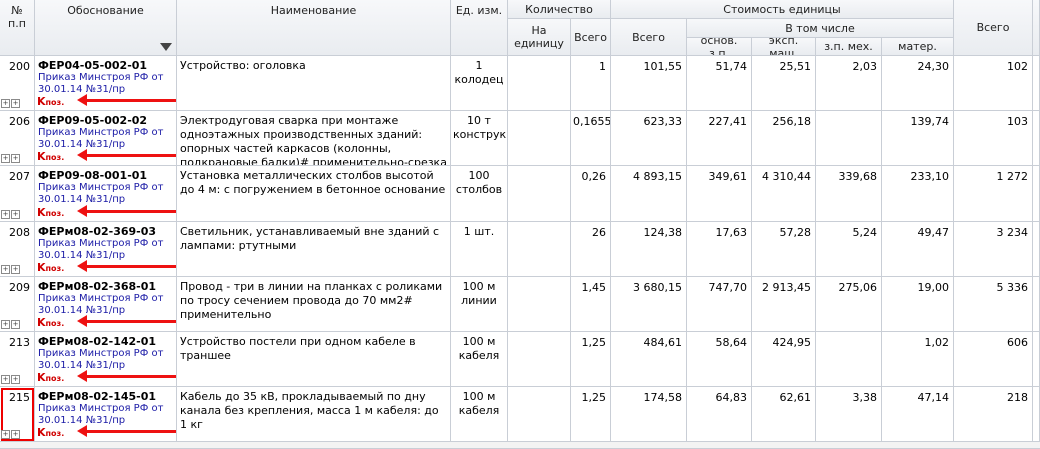 This screenshot has height=449, width=1040. Describe the element at coordinates (918, 249) in the screenshot. I see `material-cost: 49,47` at that location.